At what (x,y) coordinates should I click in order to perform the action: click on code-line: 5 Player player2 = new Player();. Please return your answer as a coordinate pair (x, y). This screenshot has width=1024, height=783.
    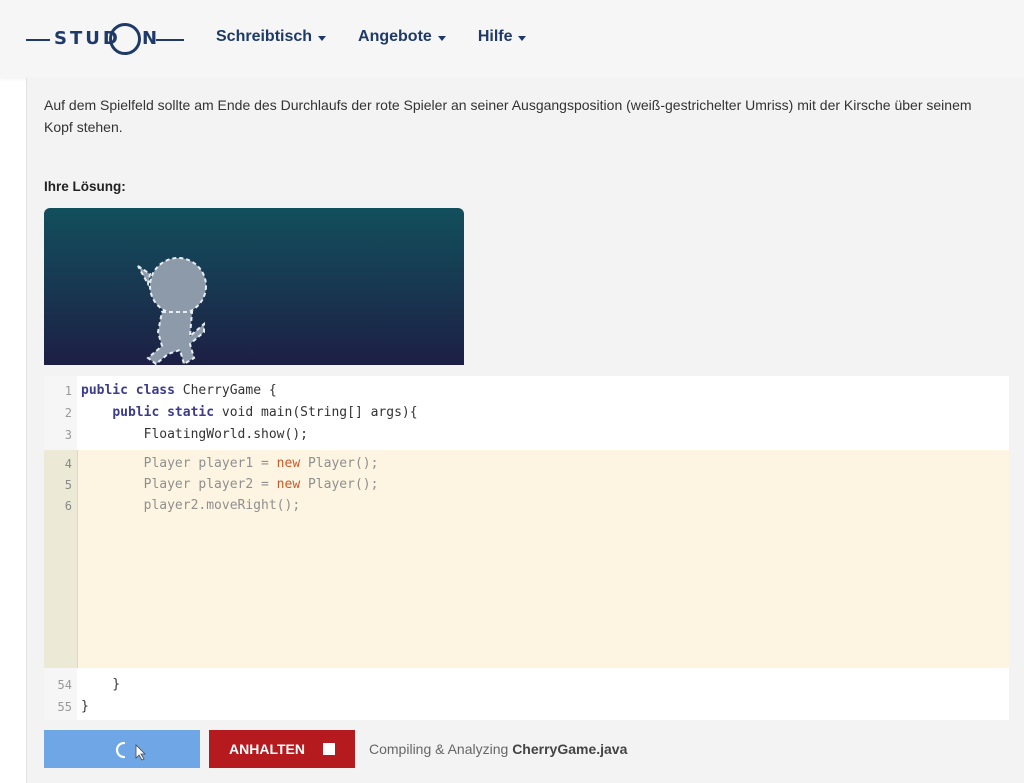
    Looking at the image, I should click on (526, 485).